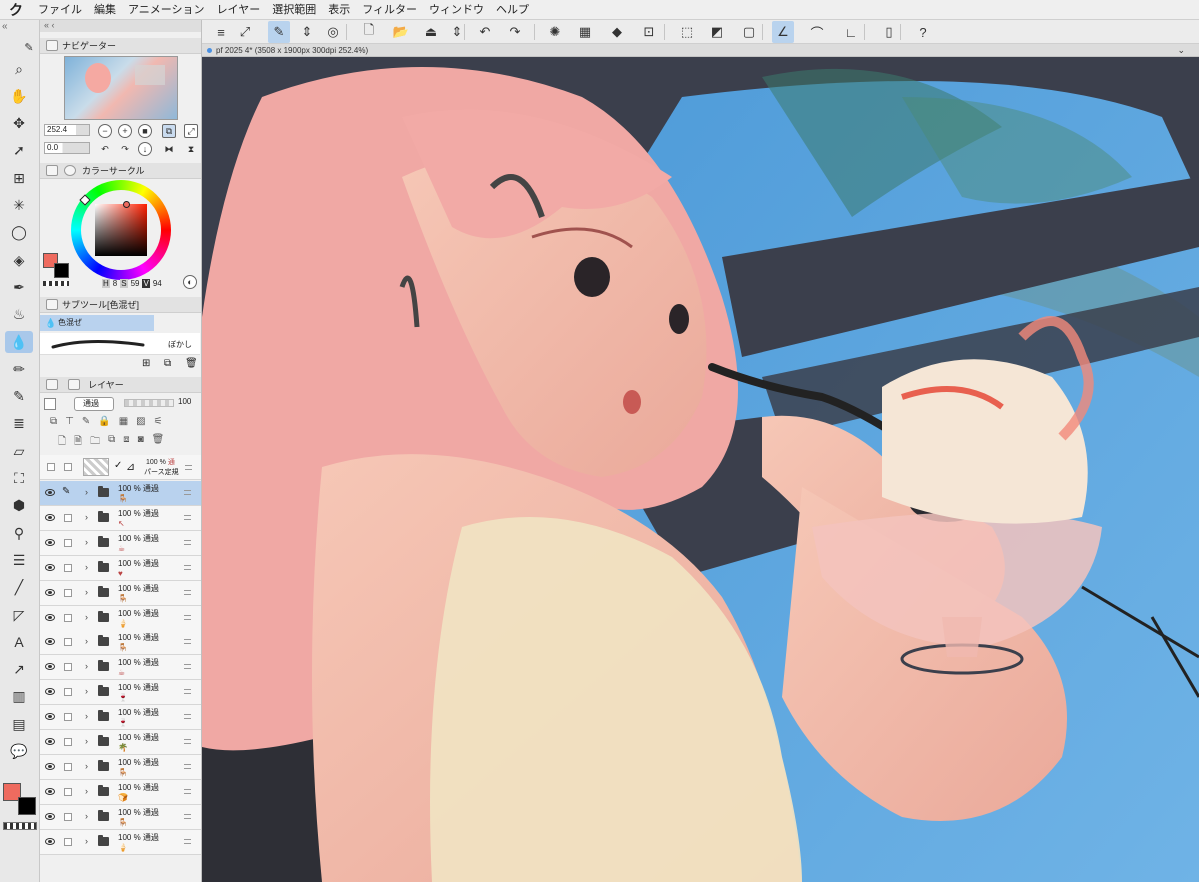  What do you see at coordinates (125, 131) in the screenshot?
I see `zoom-in-button: +` at bounding box center [125, 131].